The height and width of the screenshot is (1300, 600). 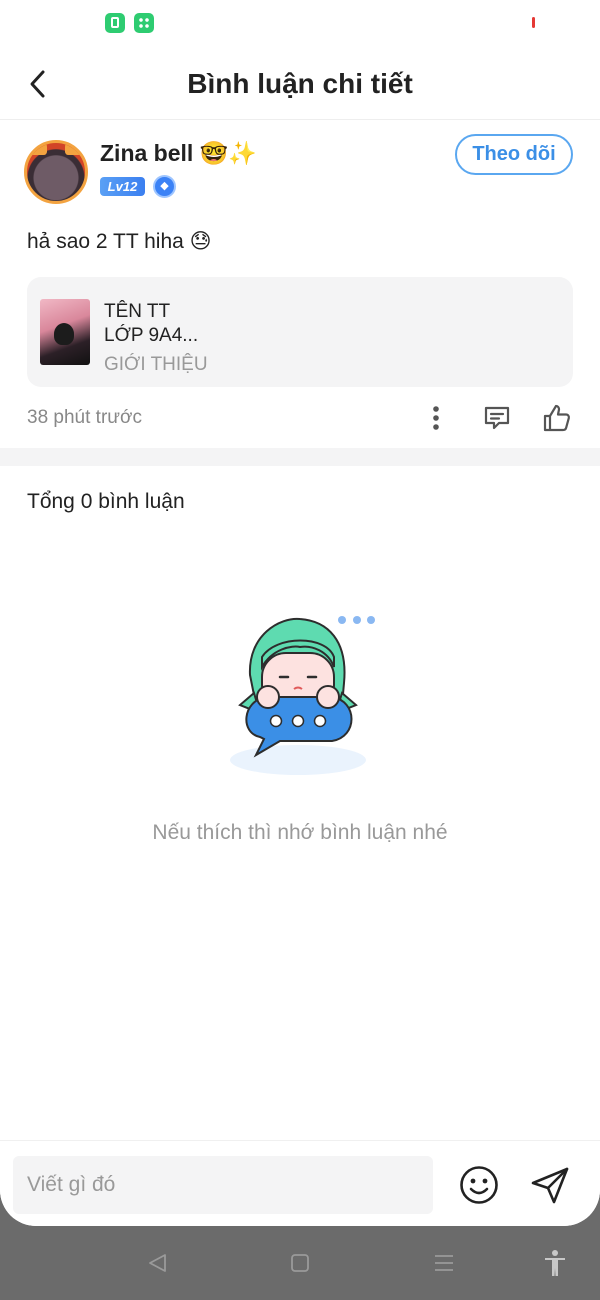 What do you see at coordinates (122, 186) in the screenshot?
I see `level-badge: Lv12` at bounding box center [122, 186].